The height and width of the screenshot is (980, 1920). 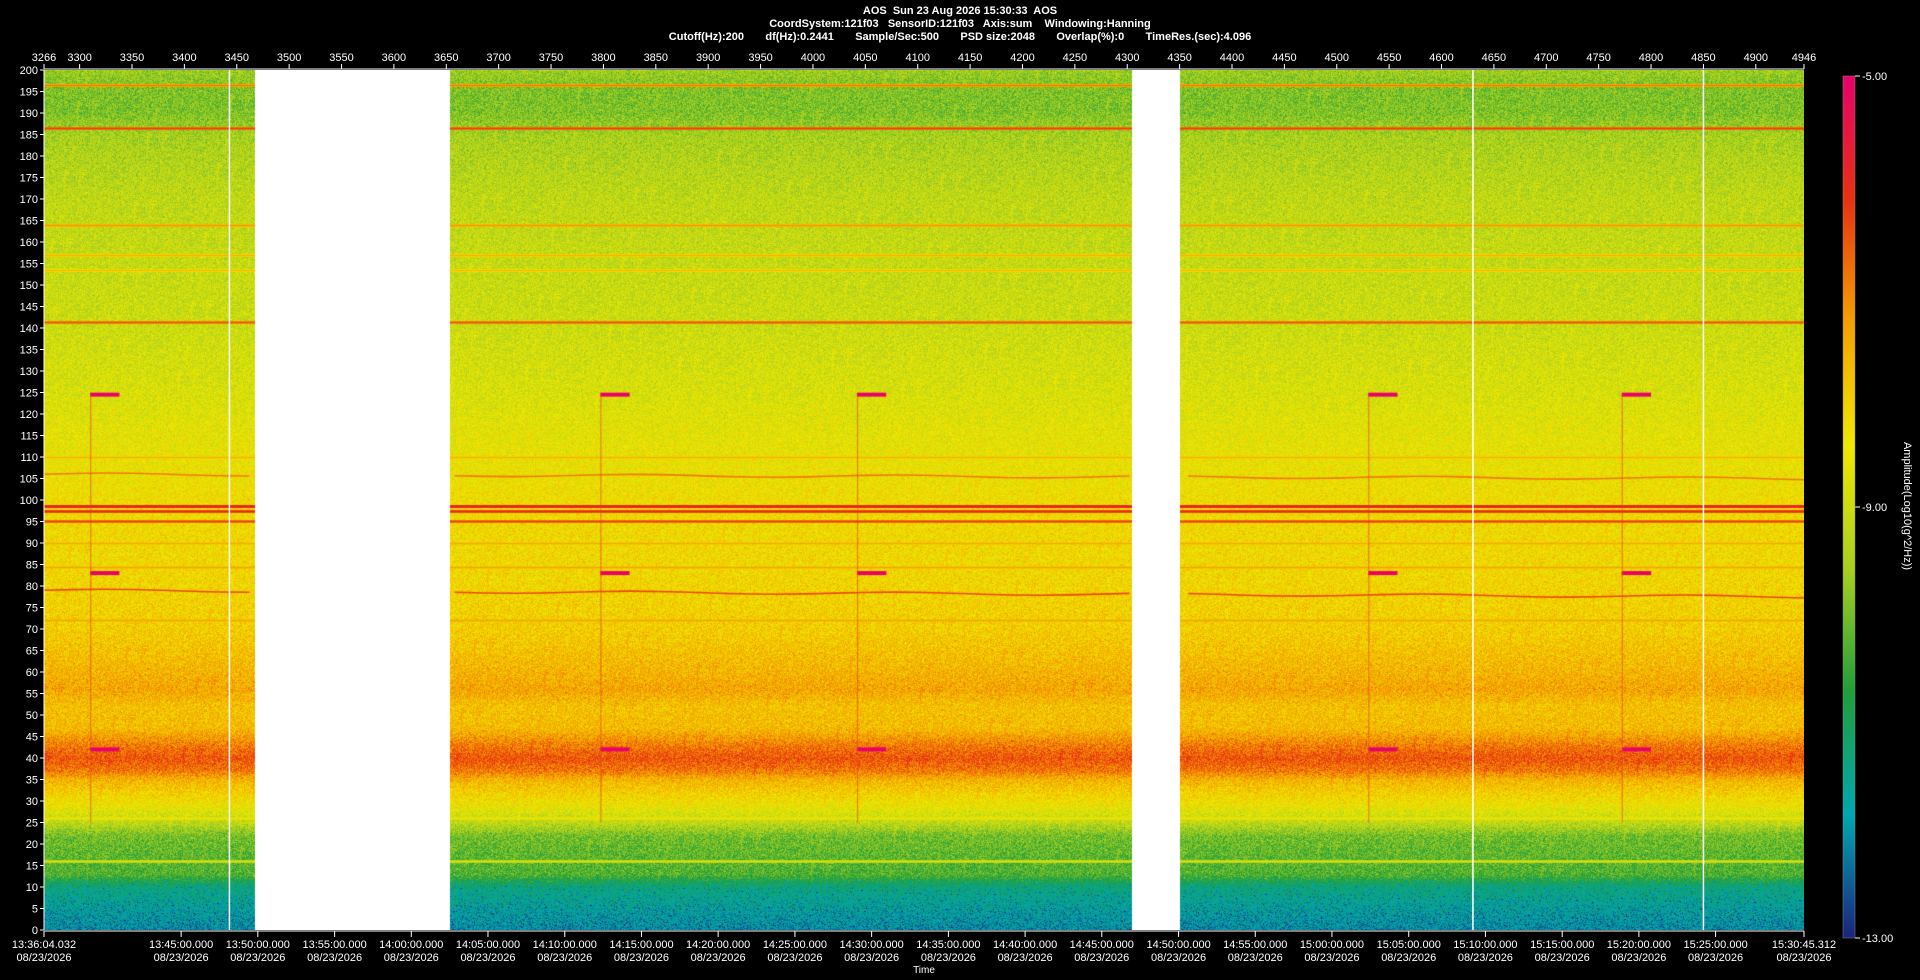 I want to click on top-tick-label: 3266, so click(x=44, y=58).